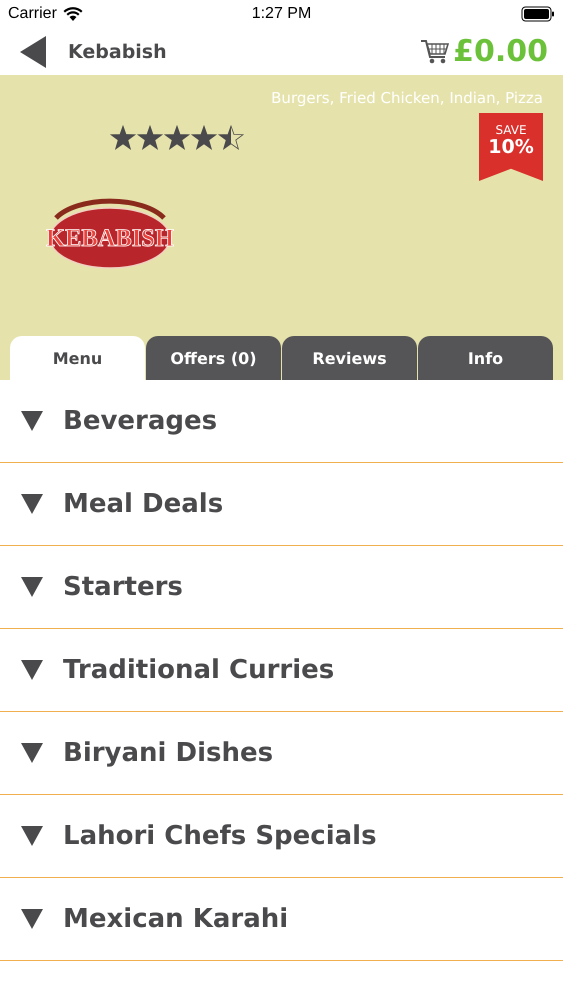 Image resolution: width=563 pixels, height=1000 pixels. Describe the element at coordinates (511, 147) in the screenshot. I see `discount-ribbon: SAVE 10%` at that location.